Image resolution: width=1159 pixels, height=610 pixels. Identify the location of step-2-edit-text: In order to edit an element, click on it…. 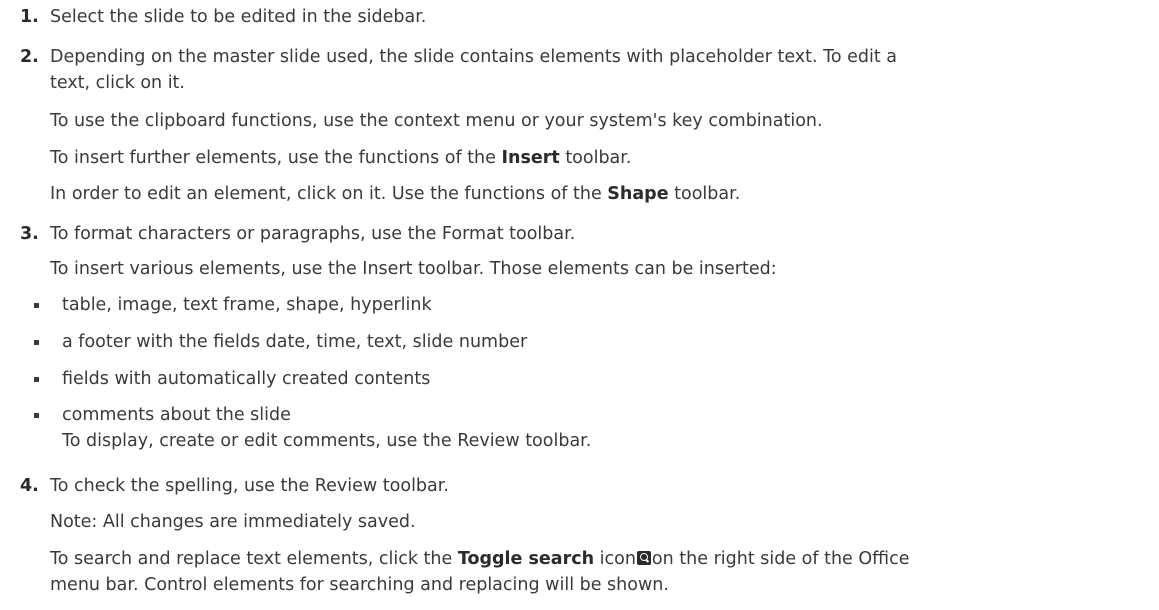
(598, 194).